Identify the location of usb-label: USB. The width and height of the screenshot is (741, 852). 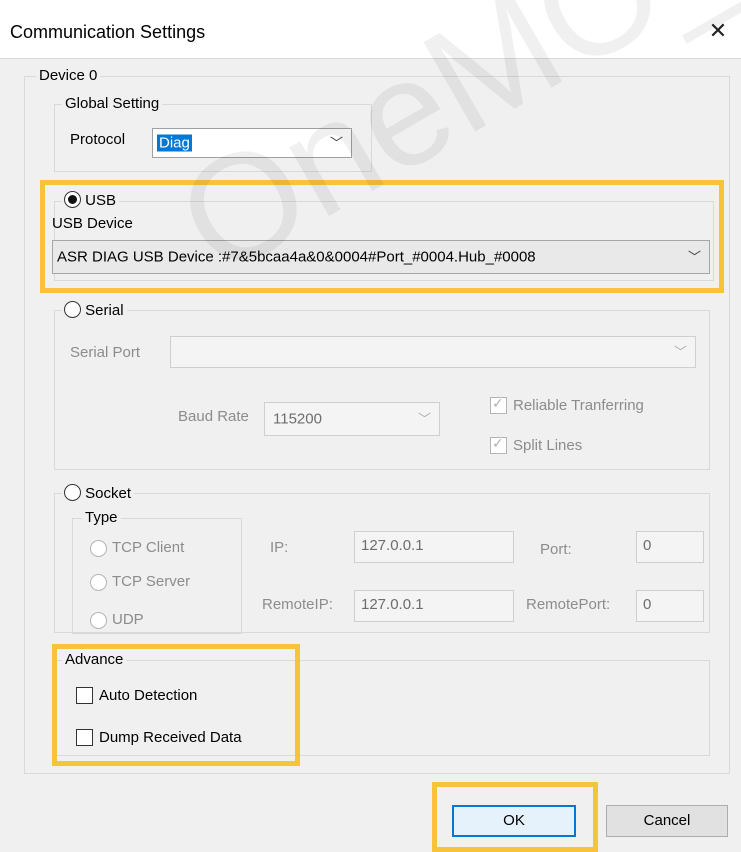
(101, 200).